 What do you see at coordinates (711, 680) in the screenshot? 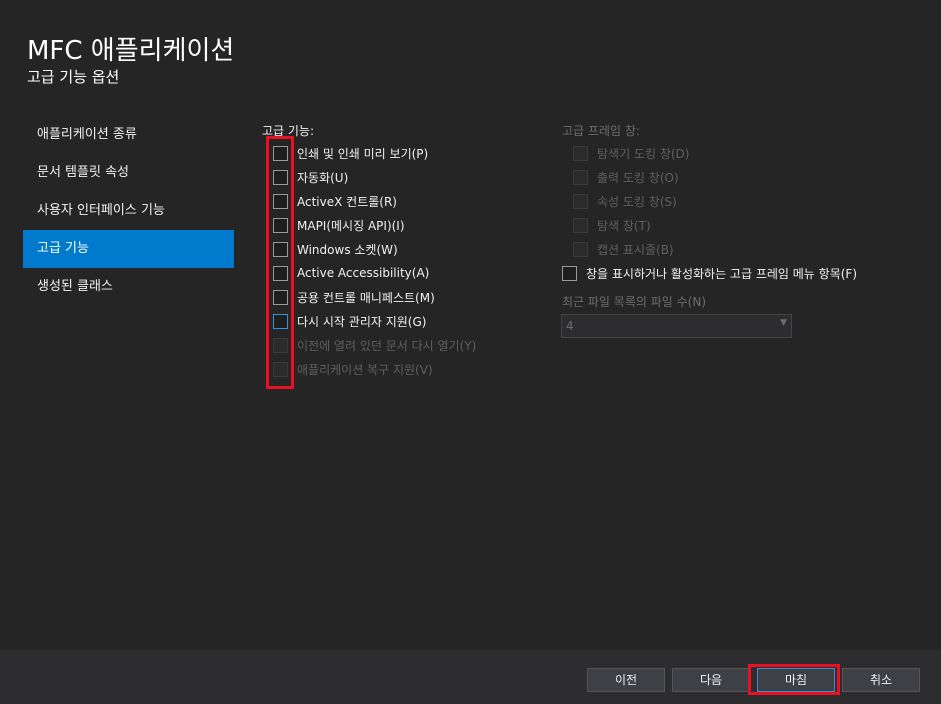
I see `next-button: 다음` at bounding box center [711, 680].